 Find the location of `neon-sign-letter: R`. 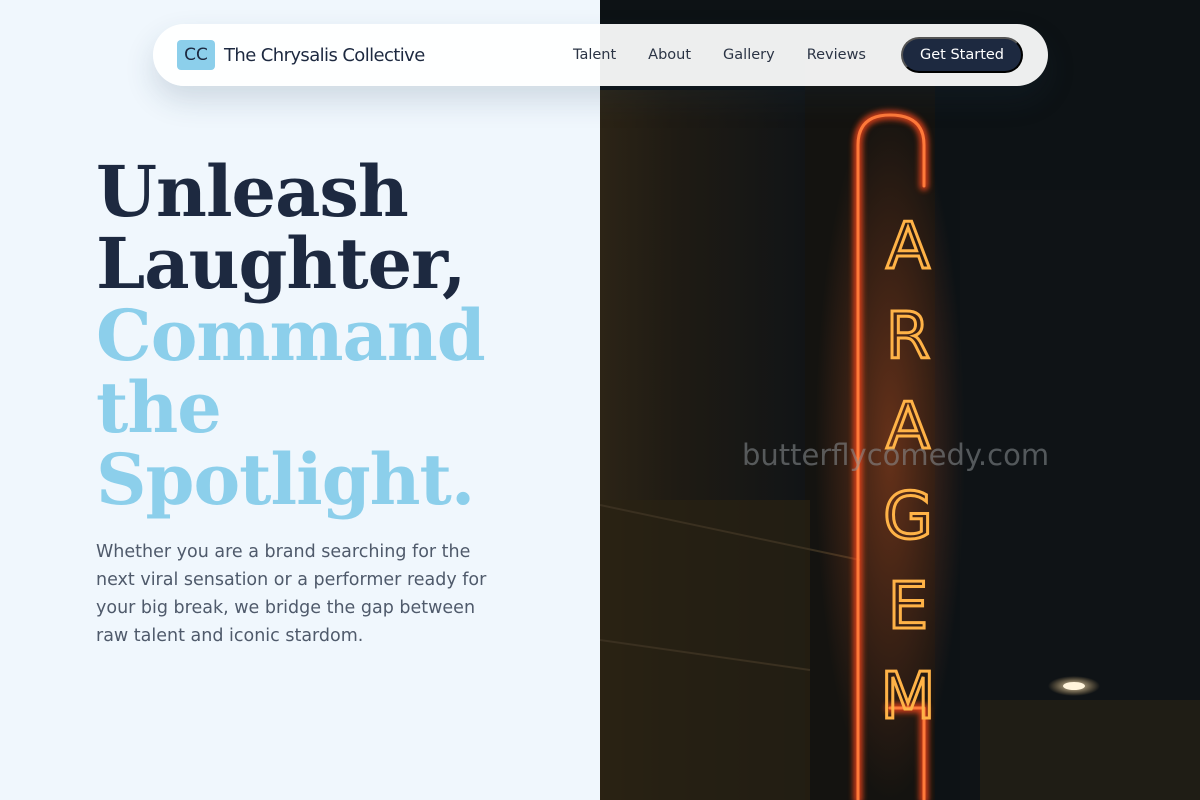

neon-sign-letter: R is located at coordinates (908, 337).